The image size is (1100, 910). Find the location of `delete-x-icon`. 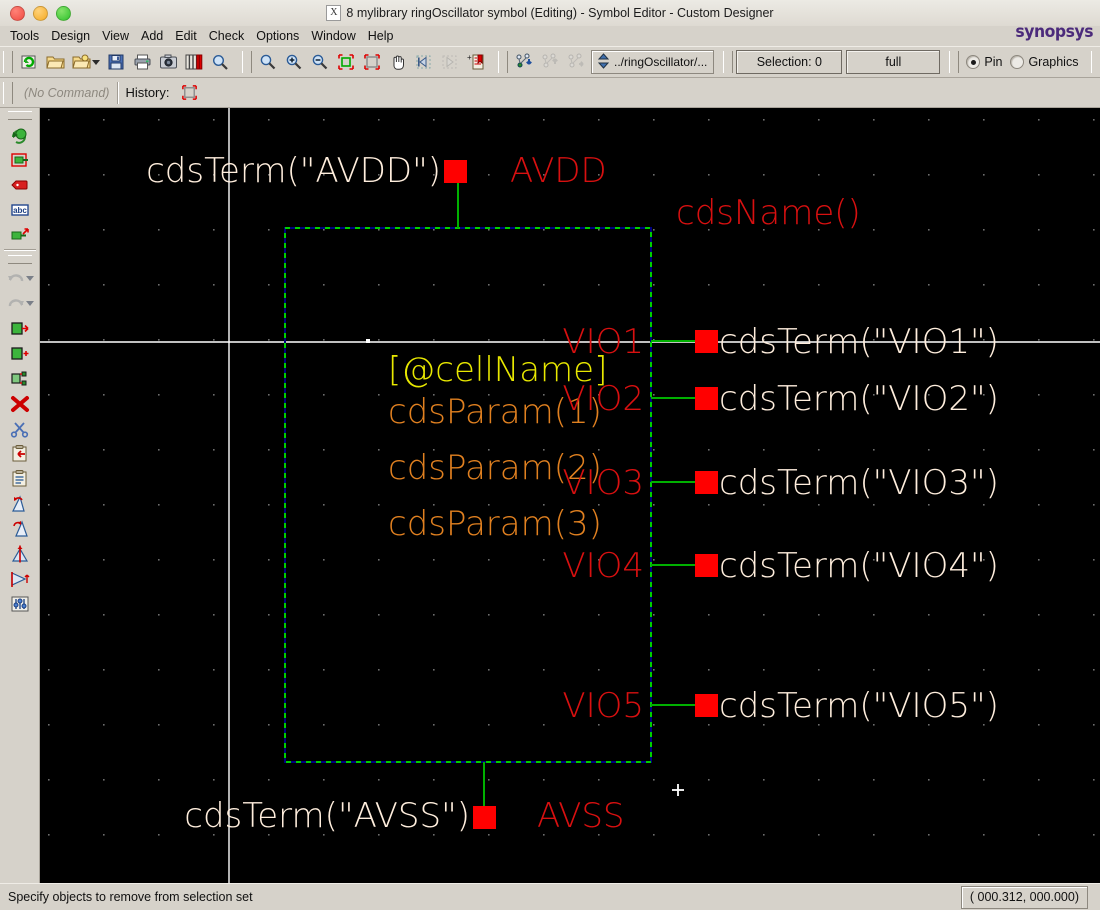

delete-x-icon is located at coordinates (20, 403).